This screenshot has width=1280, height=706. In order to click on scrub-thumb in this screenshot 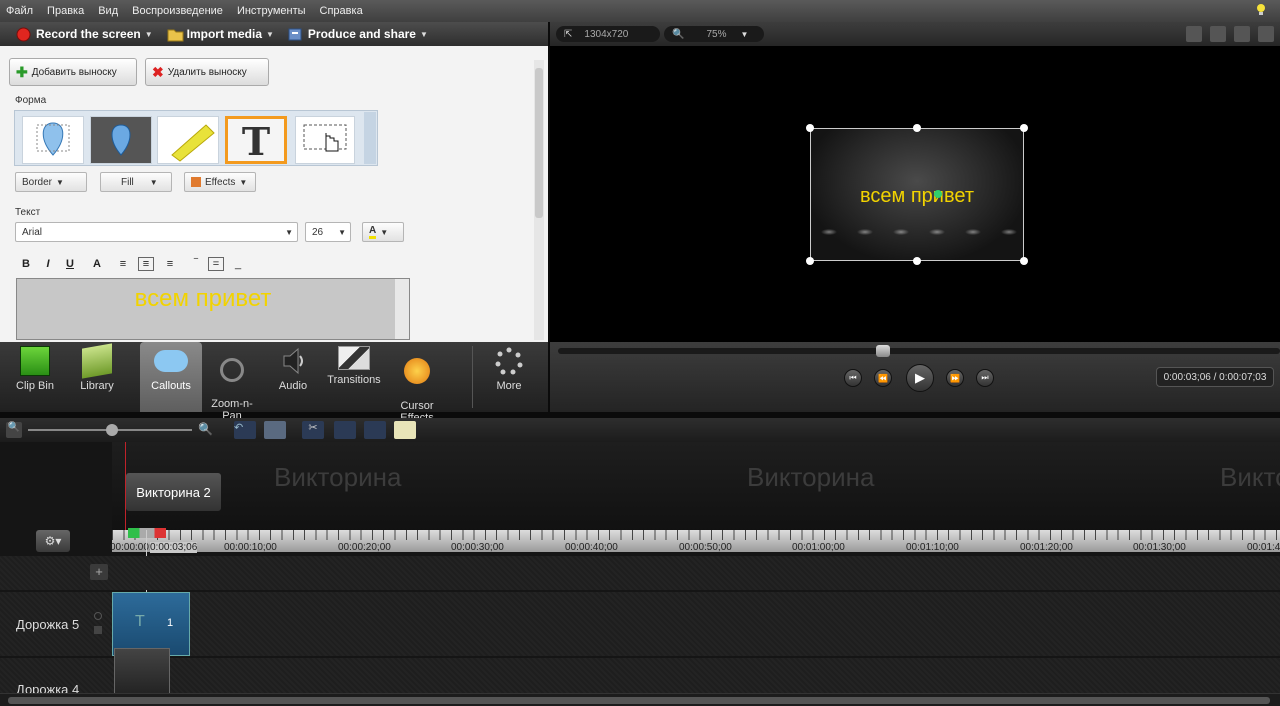, I will do `click(883, 351)`.